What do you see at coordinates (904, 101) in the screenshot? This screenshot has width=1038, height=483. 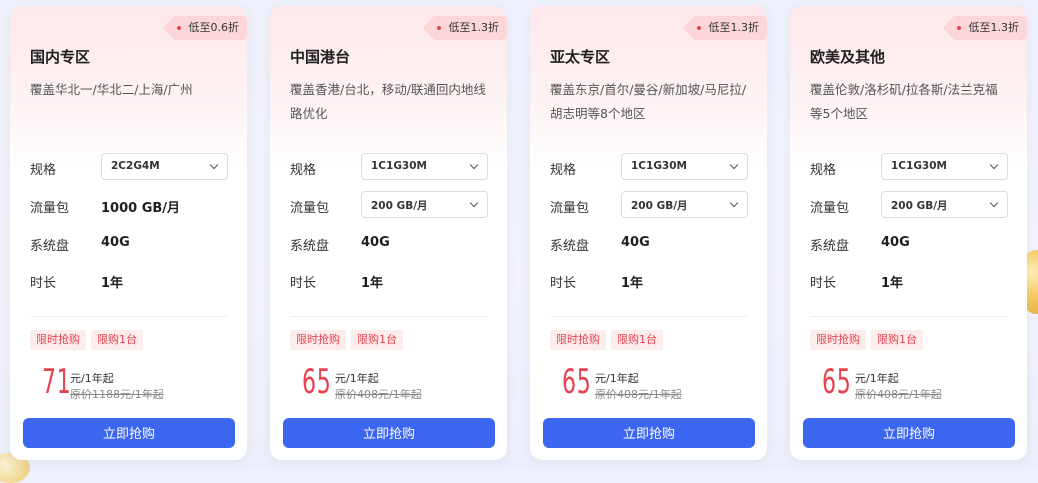 I see `card-description: 覆盖伦敦/洛杉矶/拉各斯/法兰克福等5个地区` at bounding box center [904, 101].